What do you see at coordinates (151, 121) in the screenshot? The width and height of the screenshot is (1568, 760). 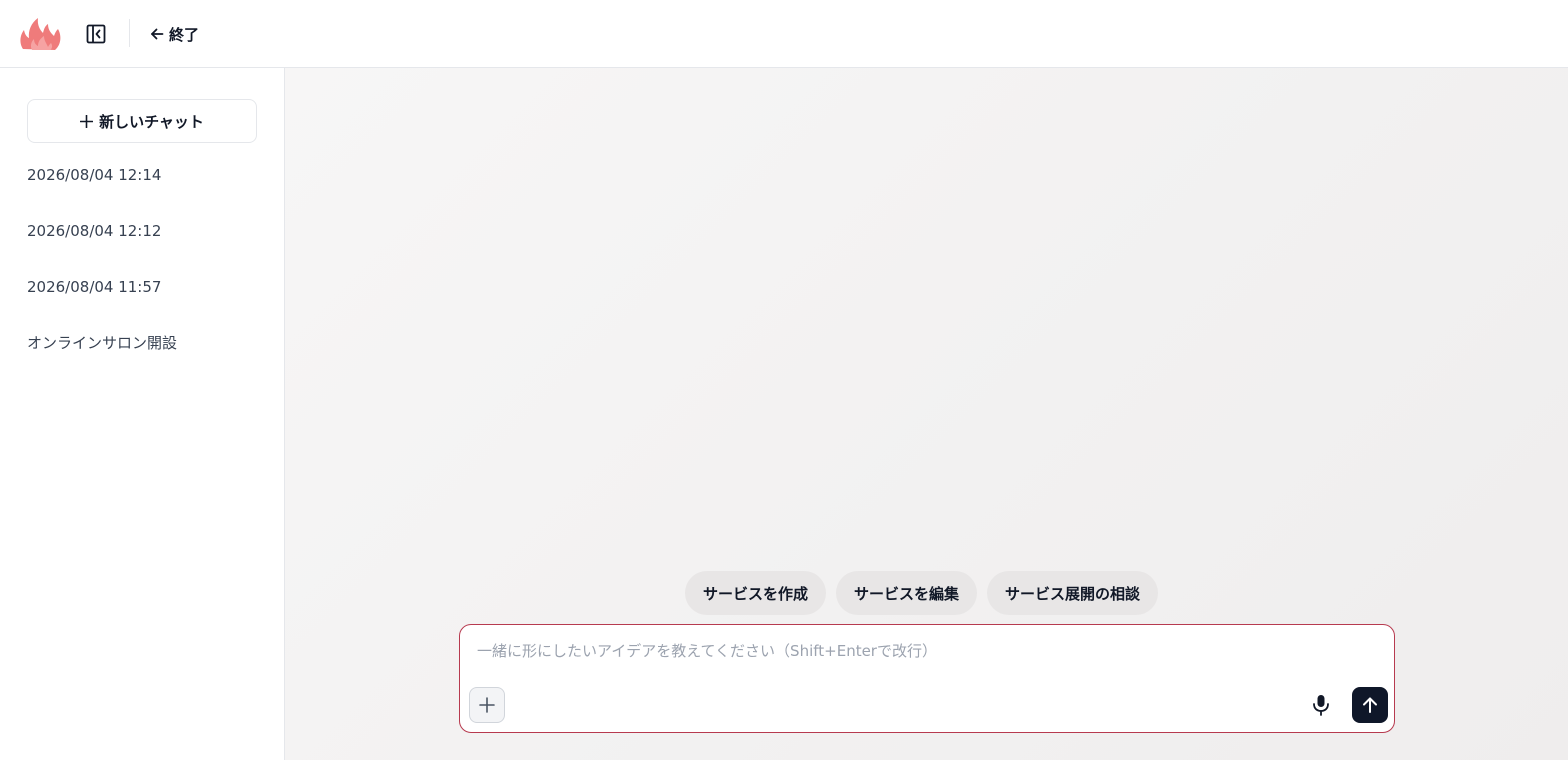 I see `new-chat-label: 新しいチャット` at bounding box center [151, 121].